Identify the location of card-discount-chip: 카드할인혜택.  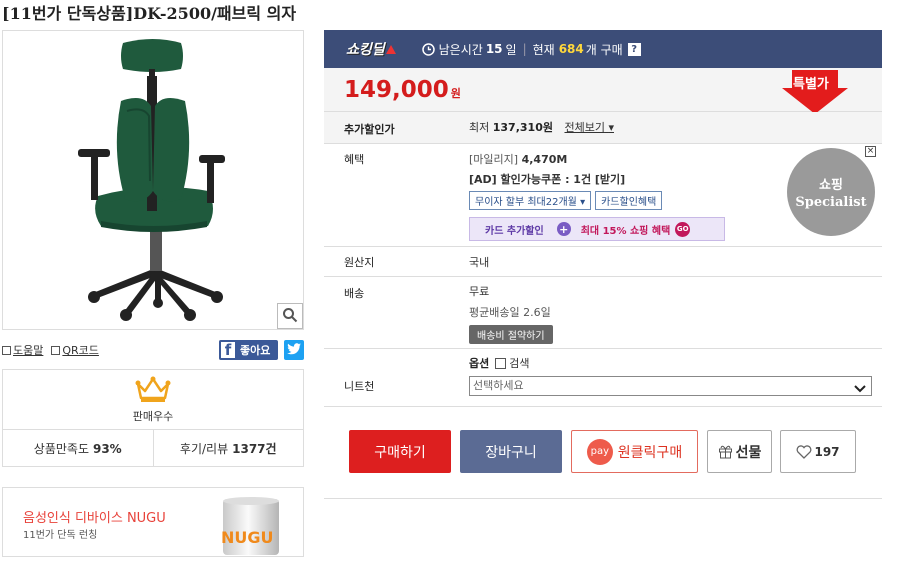
(629, 200).